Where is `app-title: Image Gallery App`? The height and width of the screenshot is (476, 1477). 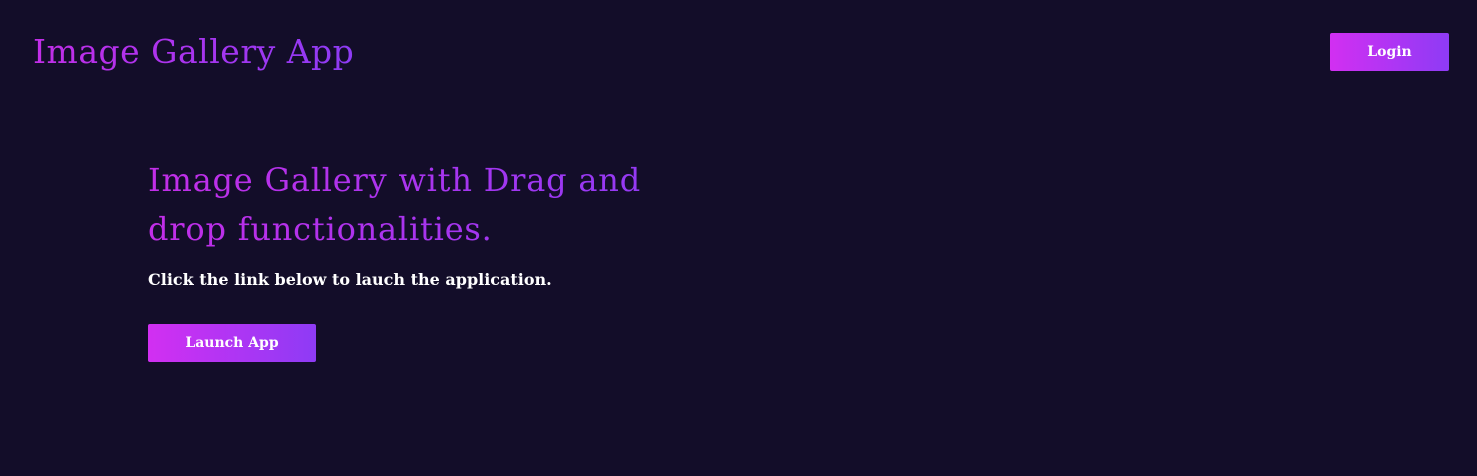 app-title: Image Gallery App is located at coordinates (193, 52).